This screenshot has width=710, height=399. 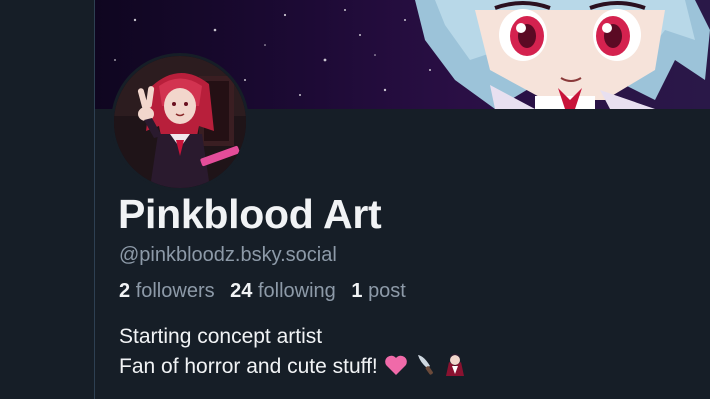 I want to click on vampire-icon, so click(x=455, y=368).